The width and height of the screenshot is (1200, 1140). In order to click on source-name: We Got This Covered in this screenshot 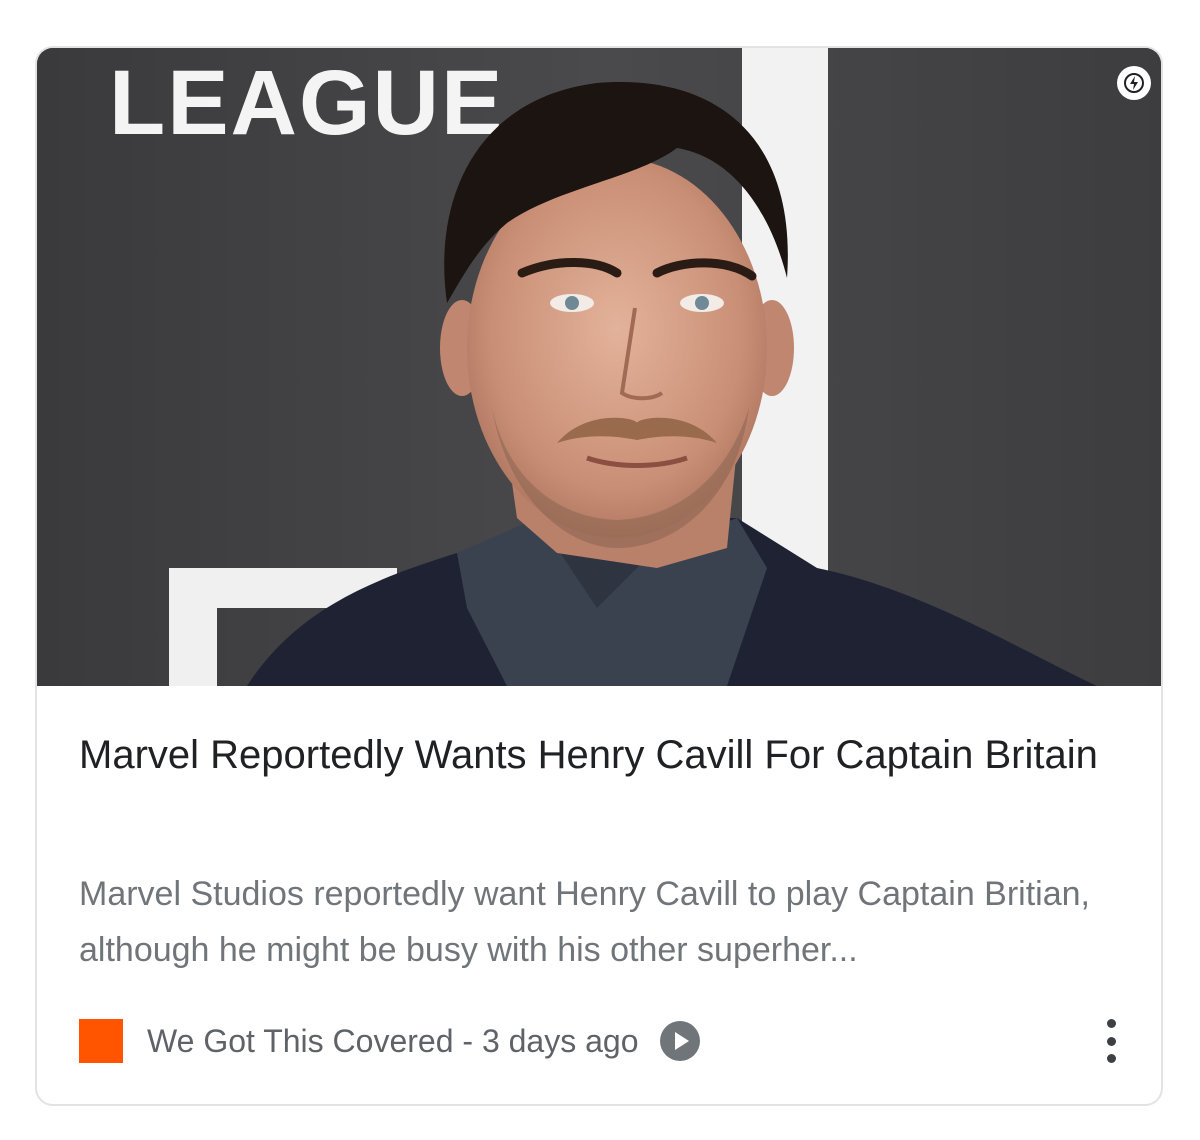, I will do `click(300, 1040)`.